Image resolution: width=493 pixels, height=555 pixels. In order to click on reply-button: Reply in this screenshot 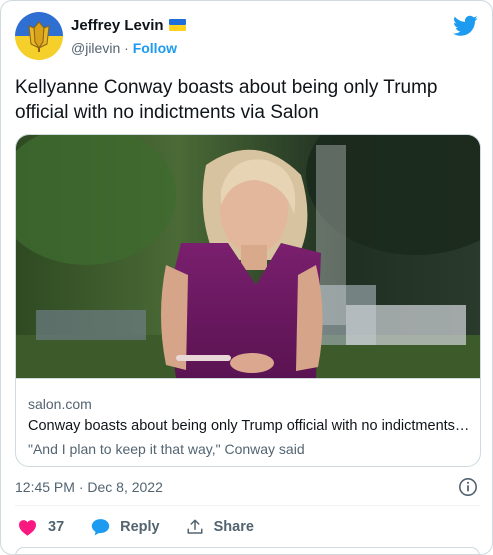, I will do `click(125, 527)`.